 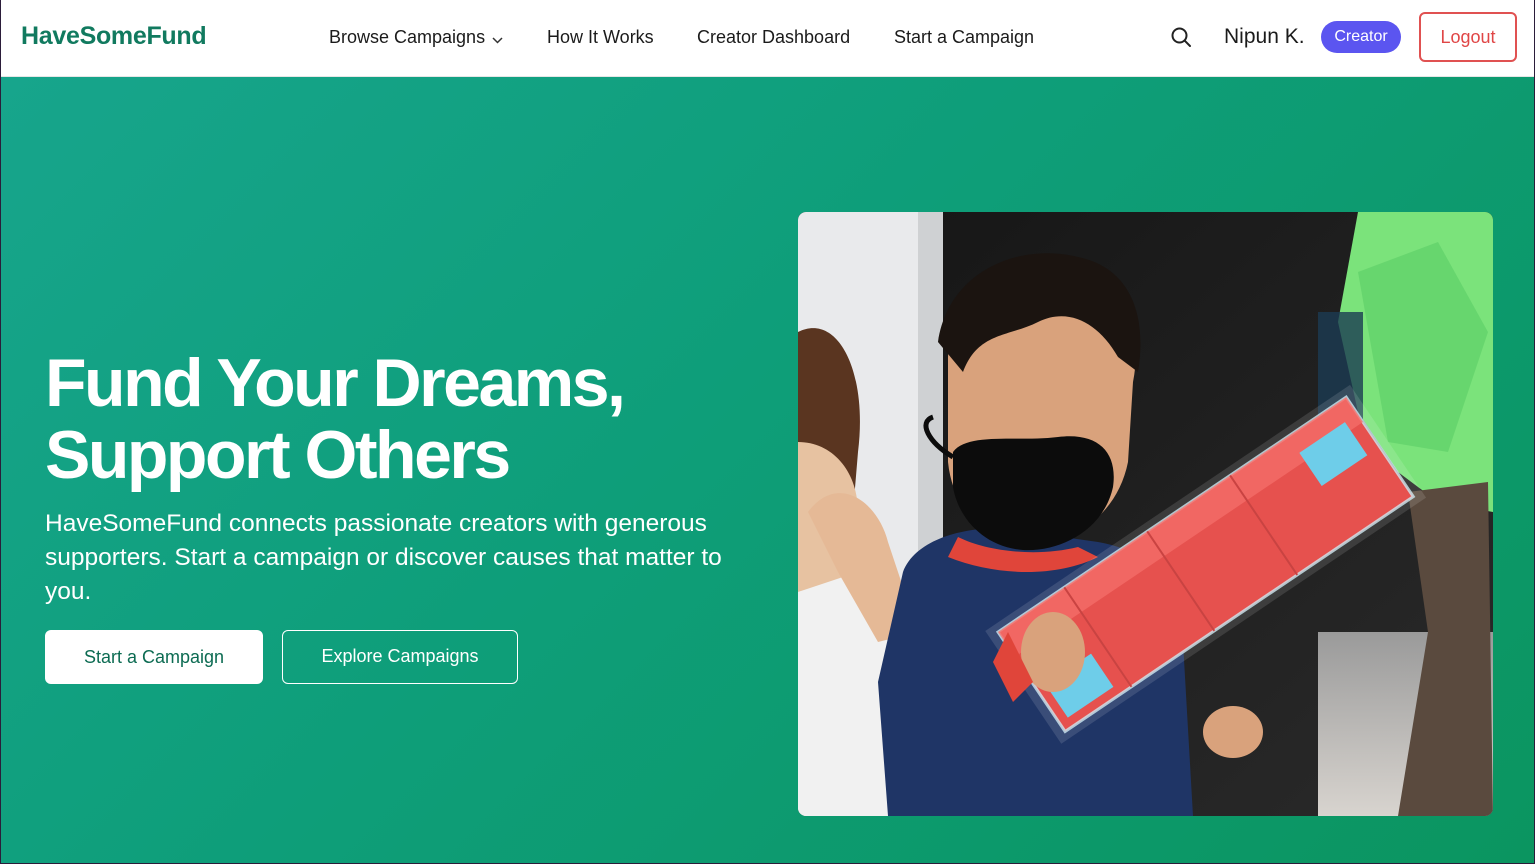 I want to click on nav-how-it-works: How It Works, so click(x=600, y=37).